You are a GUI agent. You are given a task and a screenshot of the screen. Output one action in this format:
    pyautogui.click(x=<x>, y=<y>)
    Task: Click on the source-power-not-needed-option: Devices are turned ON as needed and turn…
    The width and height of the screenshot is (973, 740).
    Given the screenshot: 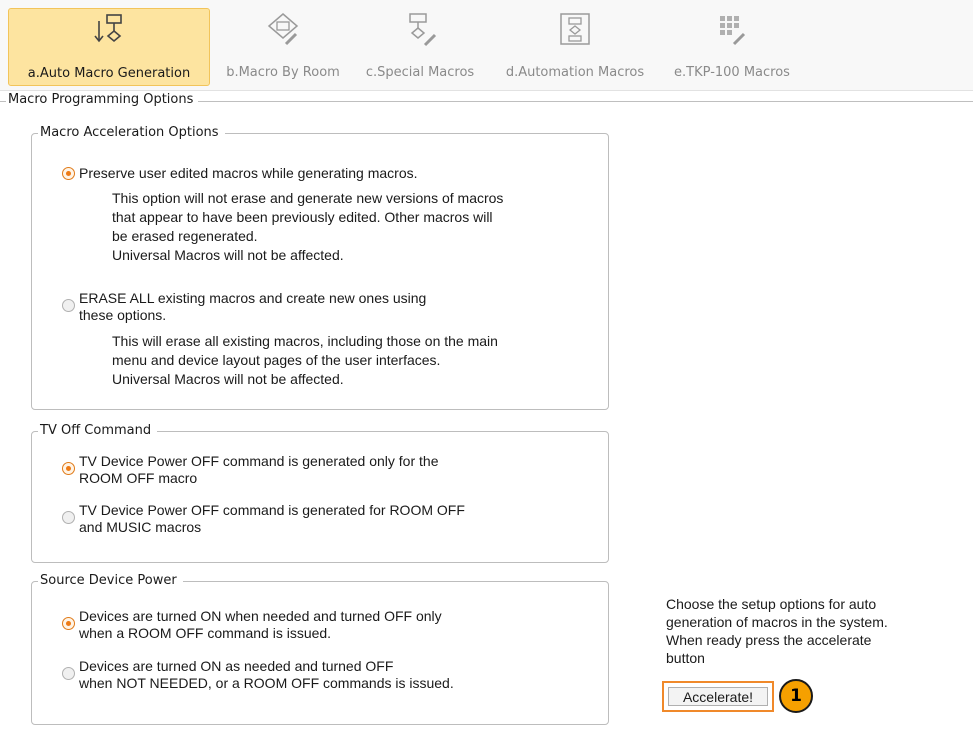 What is the action you would take?
    pyautogui.click(x=258, y=675)
    